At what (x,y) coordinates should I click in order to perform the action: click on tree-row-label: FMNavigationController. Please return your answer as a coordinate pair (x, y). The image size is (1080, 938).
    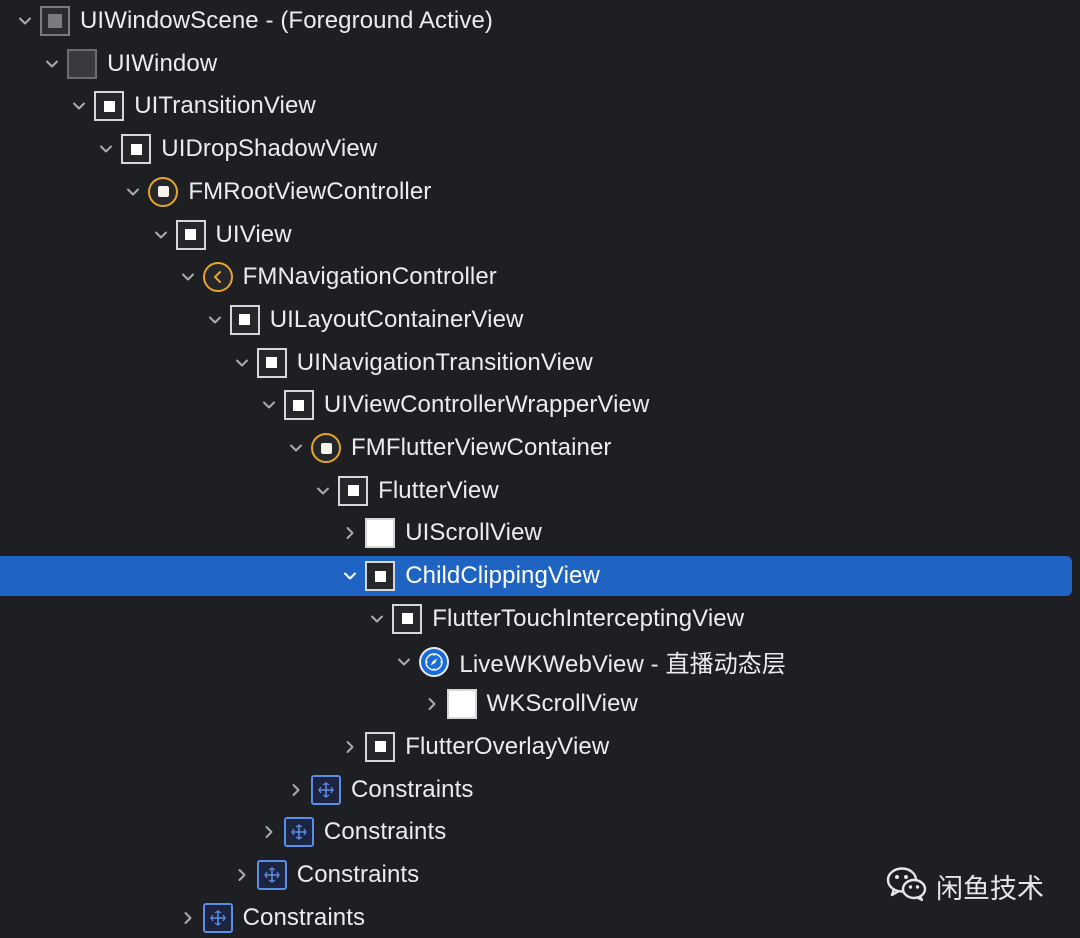
    Looking at the image, I should click on (369, 277).